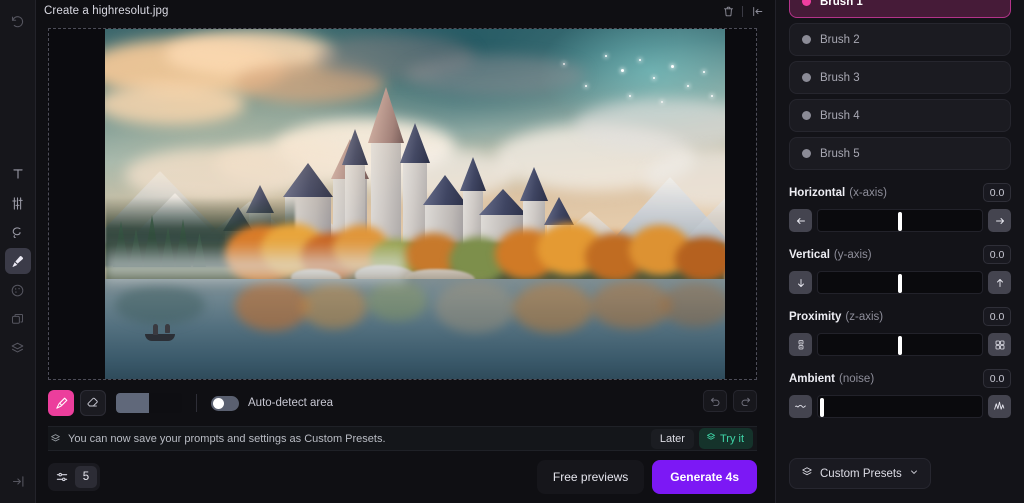 The height and width of the screenshot is (503, 1024). I want to click on expand-panel-icon, so click(18, 481).